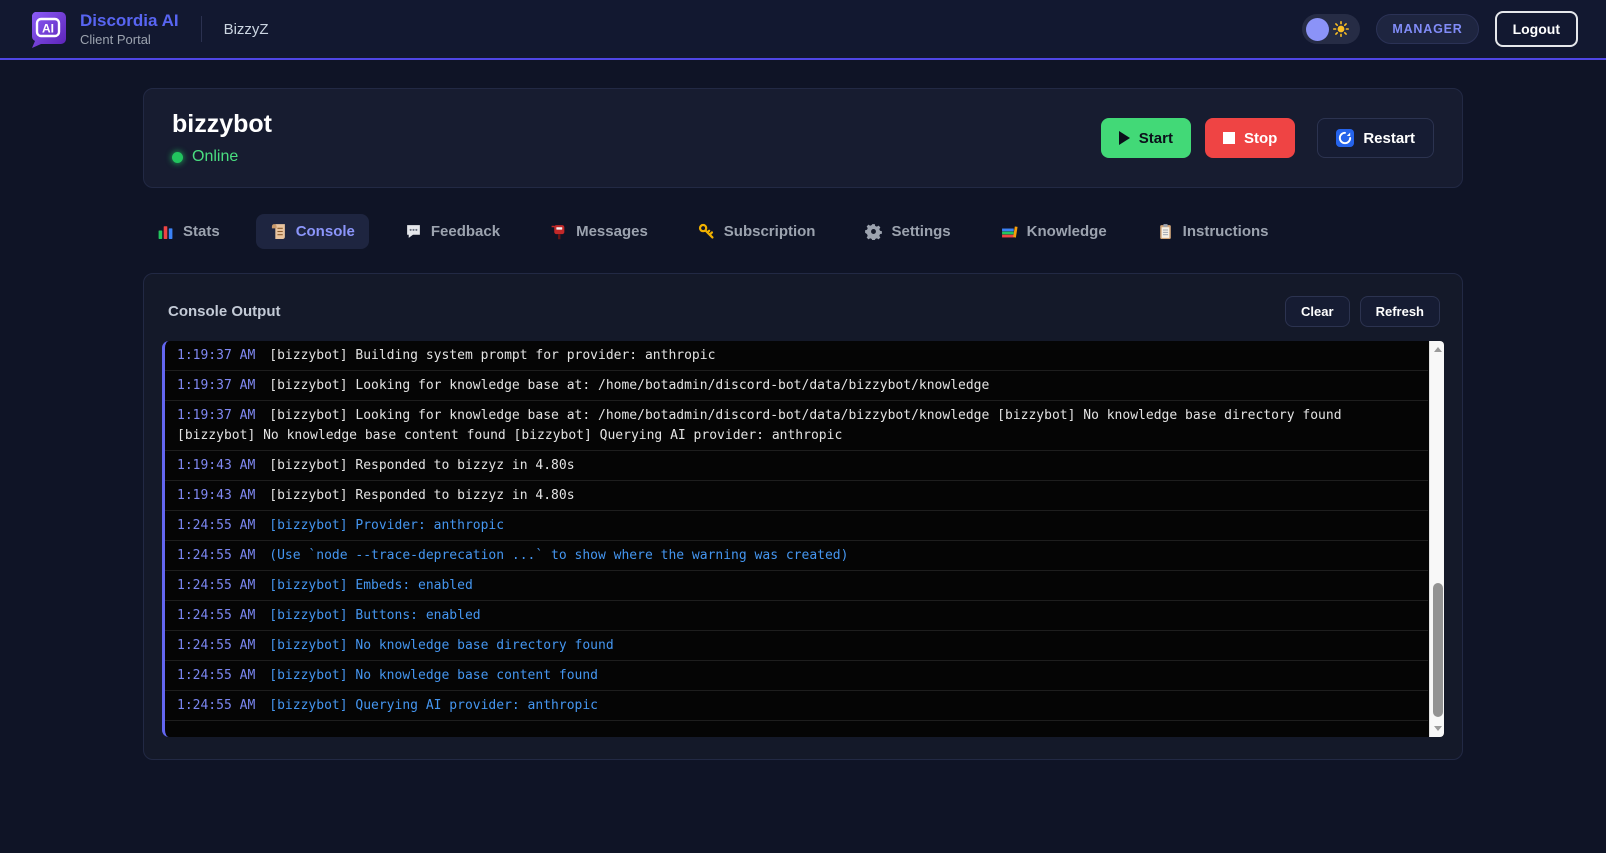 Image resolution: width=1606 pixels, height=853 pixels. Describe the element at coordinates (1345, 138) in the screenshot. I see `refresh-icon` at that location.